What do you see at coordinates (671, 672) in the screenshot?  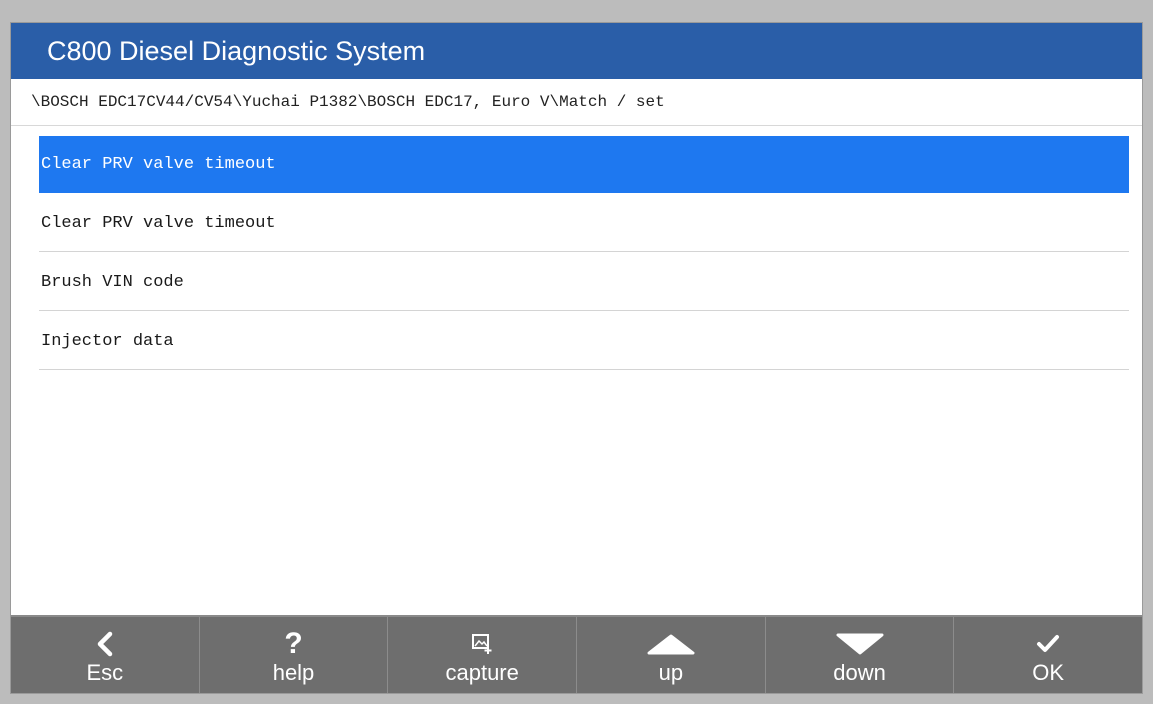 I see `up-label: up` at bounding box center [671, 672].